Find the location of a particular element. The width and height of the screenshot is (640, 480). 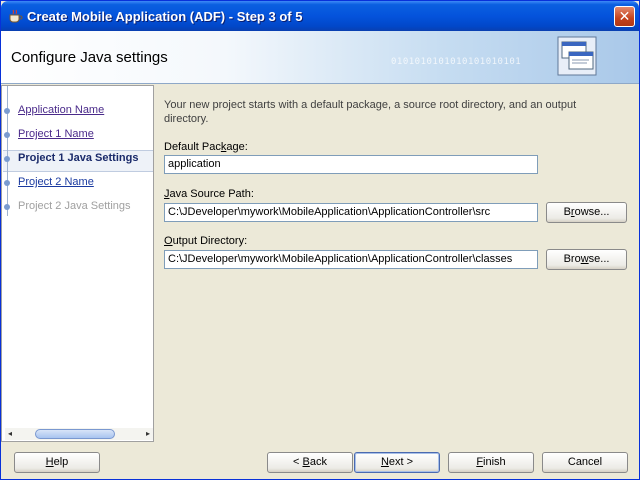

steps-horizontal-scrollbar: ◂ ▸ is located at coordinates (79, 434).